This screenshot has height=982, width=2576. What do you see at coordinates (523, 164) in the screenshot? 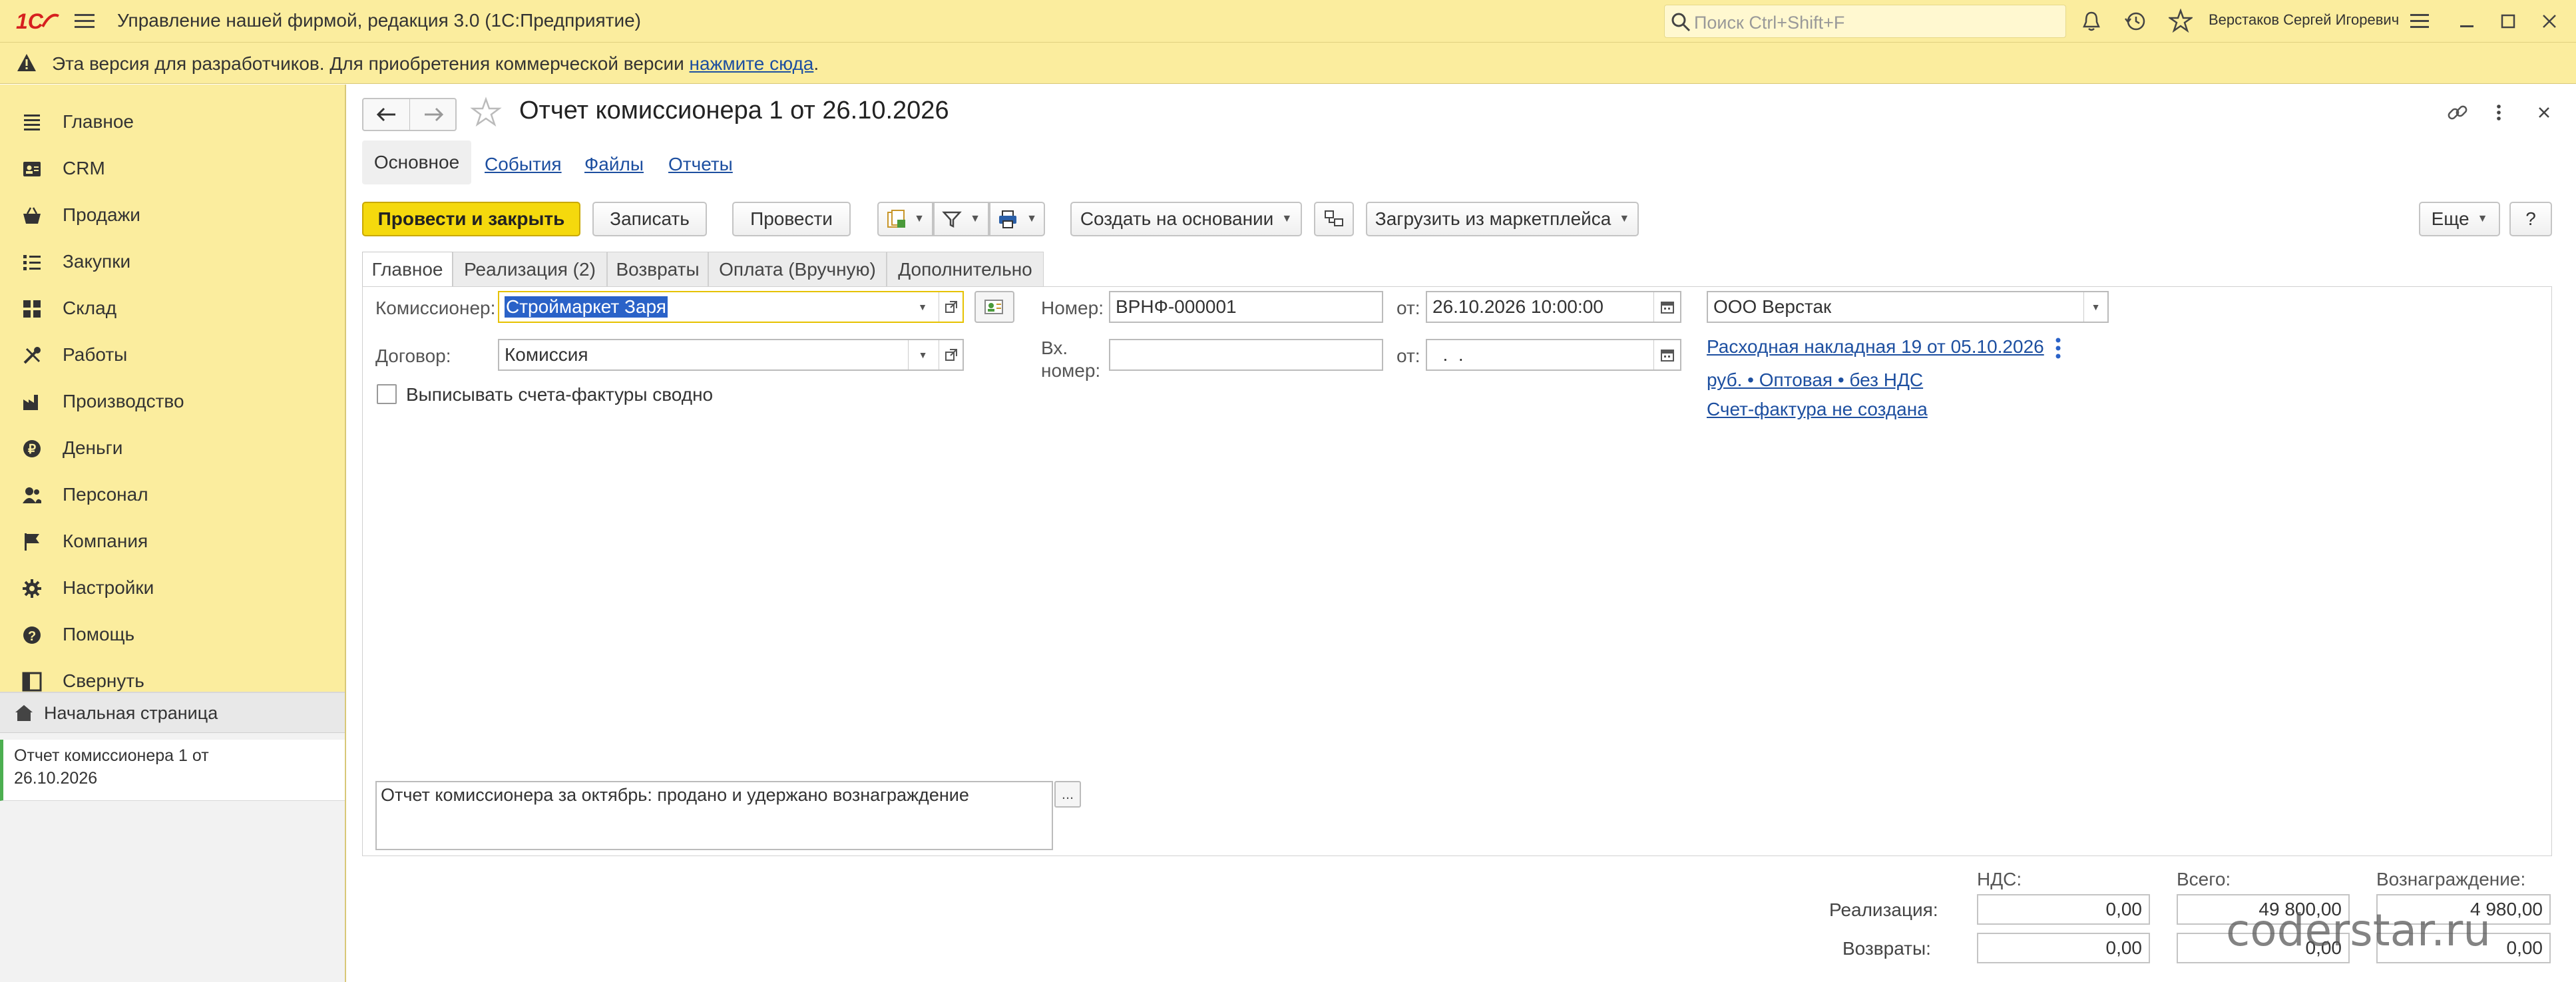
I see `tab-events-link: События` at bounding box center [523, 164].